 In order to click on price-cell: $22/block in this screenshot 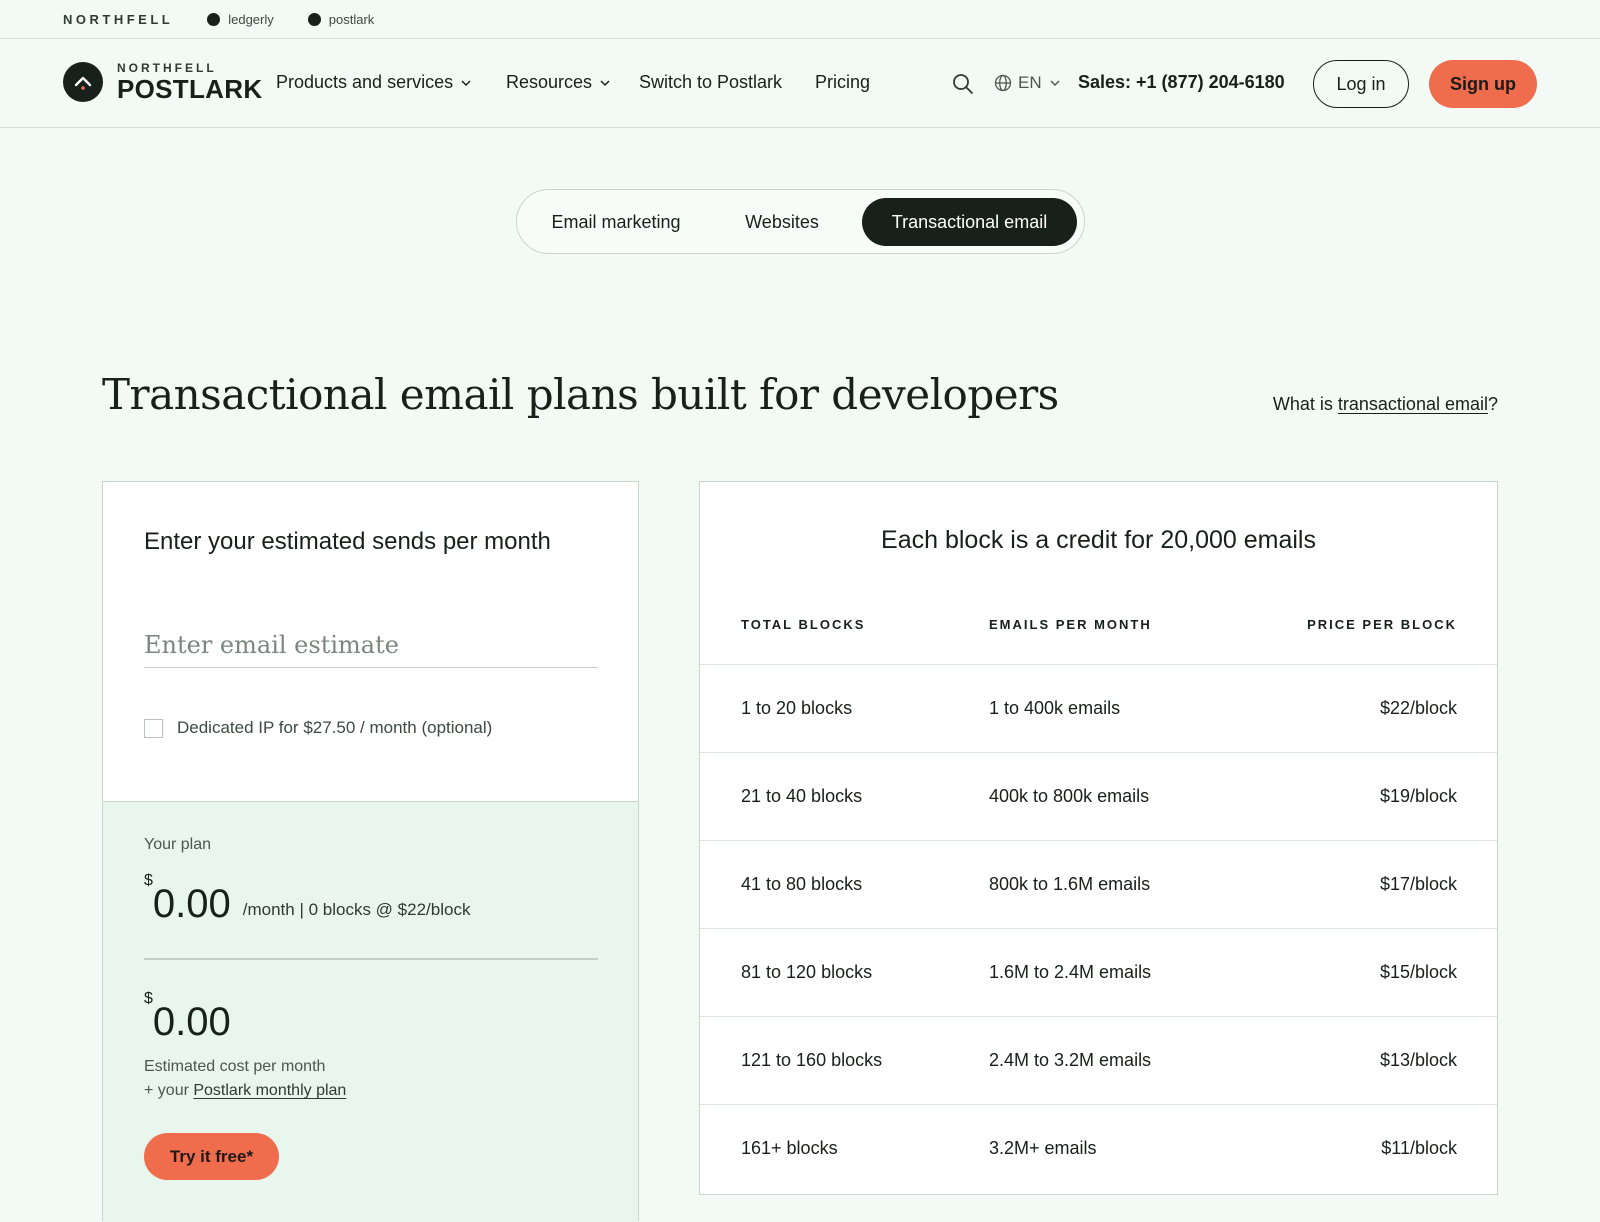, I will do `click(1418, 708)`.